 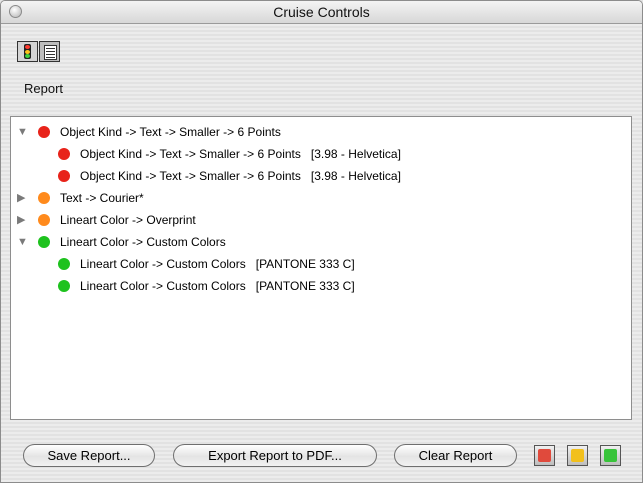 I want to click on filter-red-button, so click(x=544, y=455).